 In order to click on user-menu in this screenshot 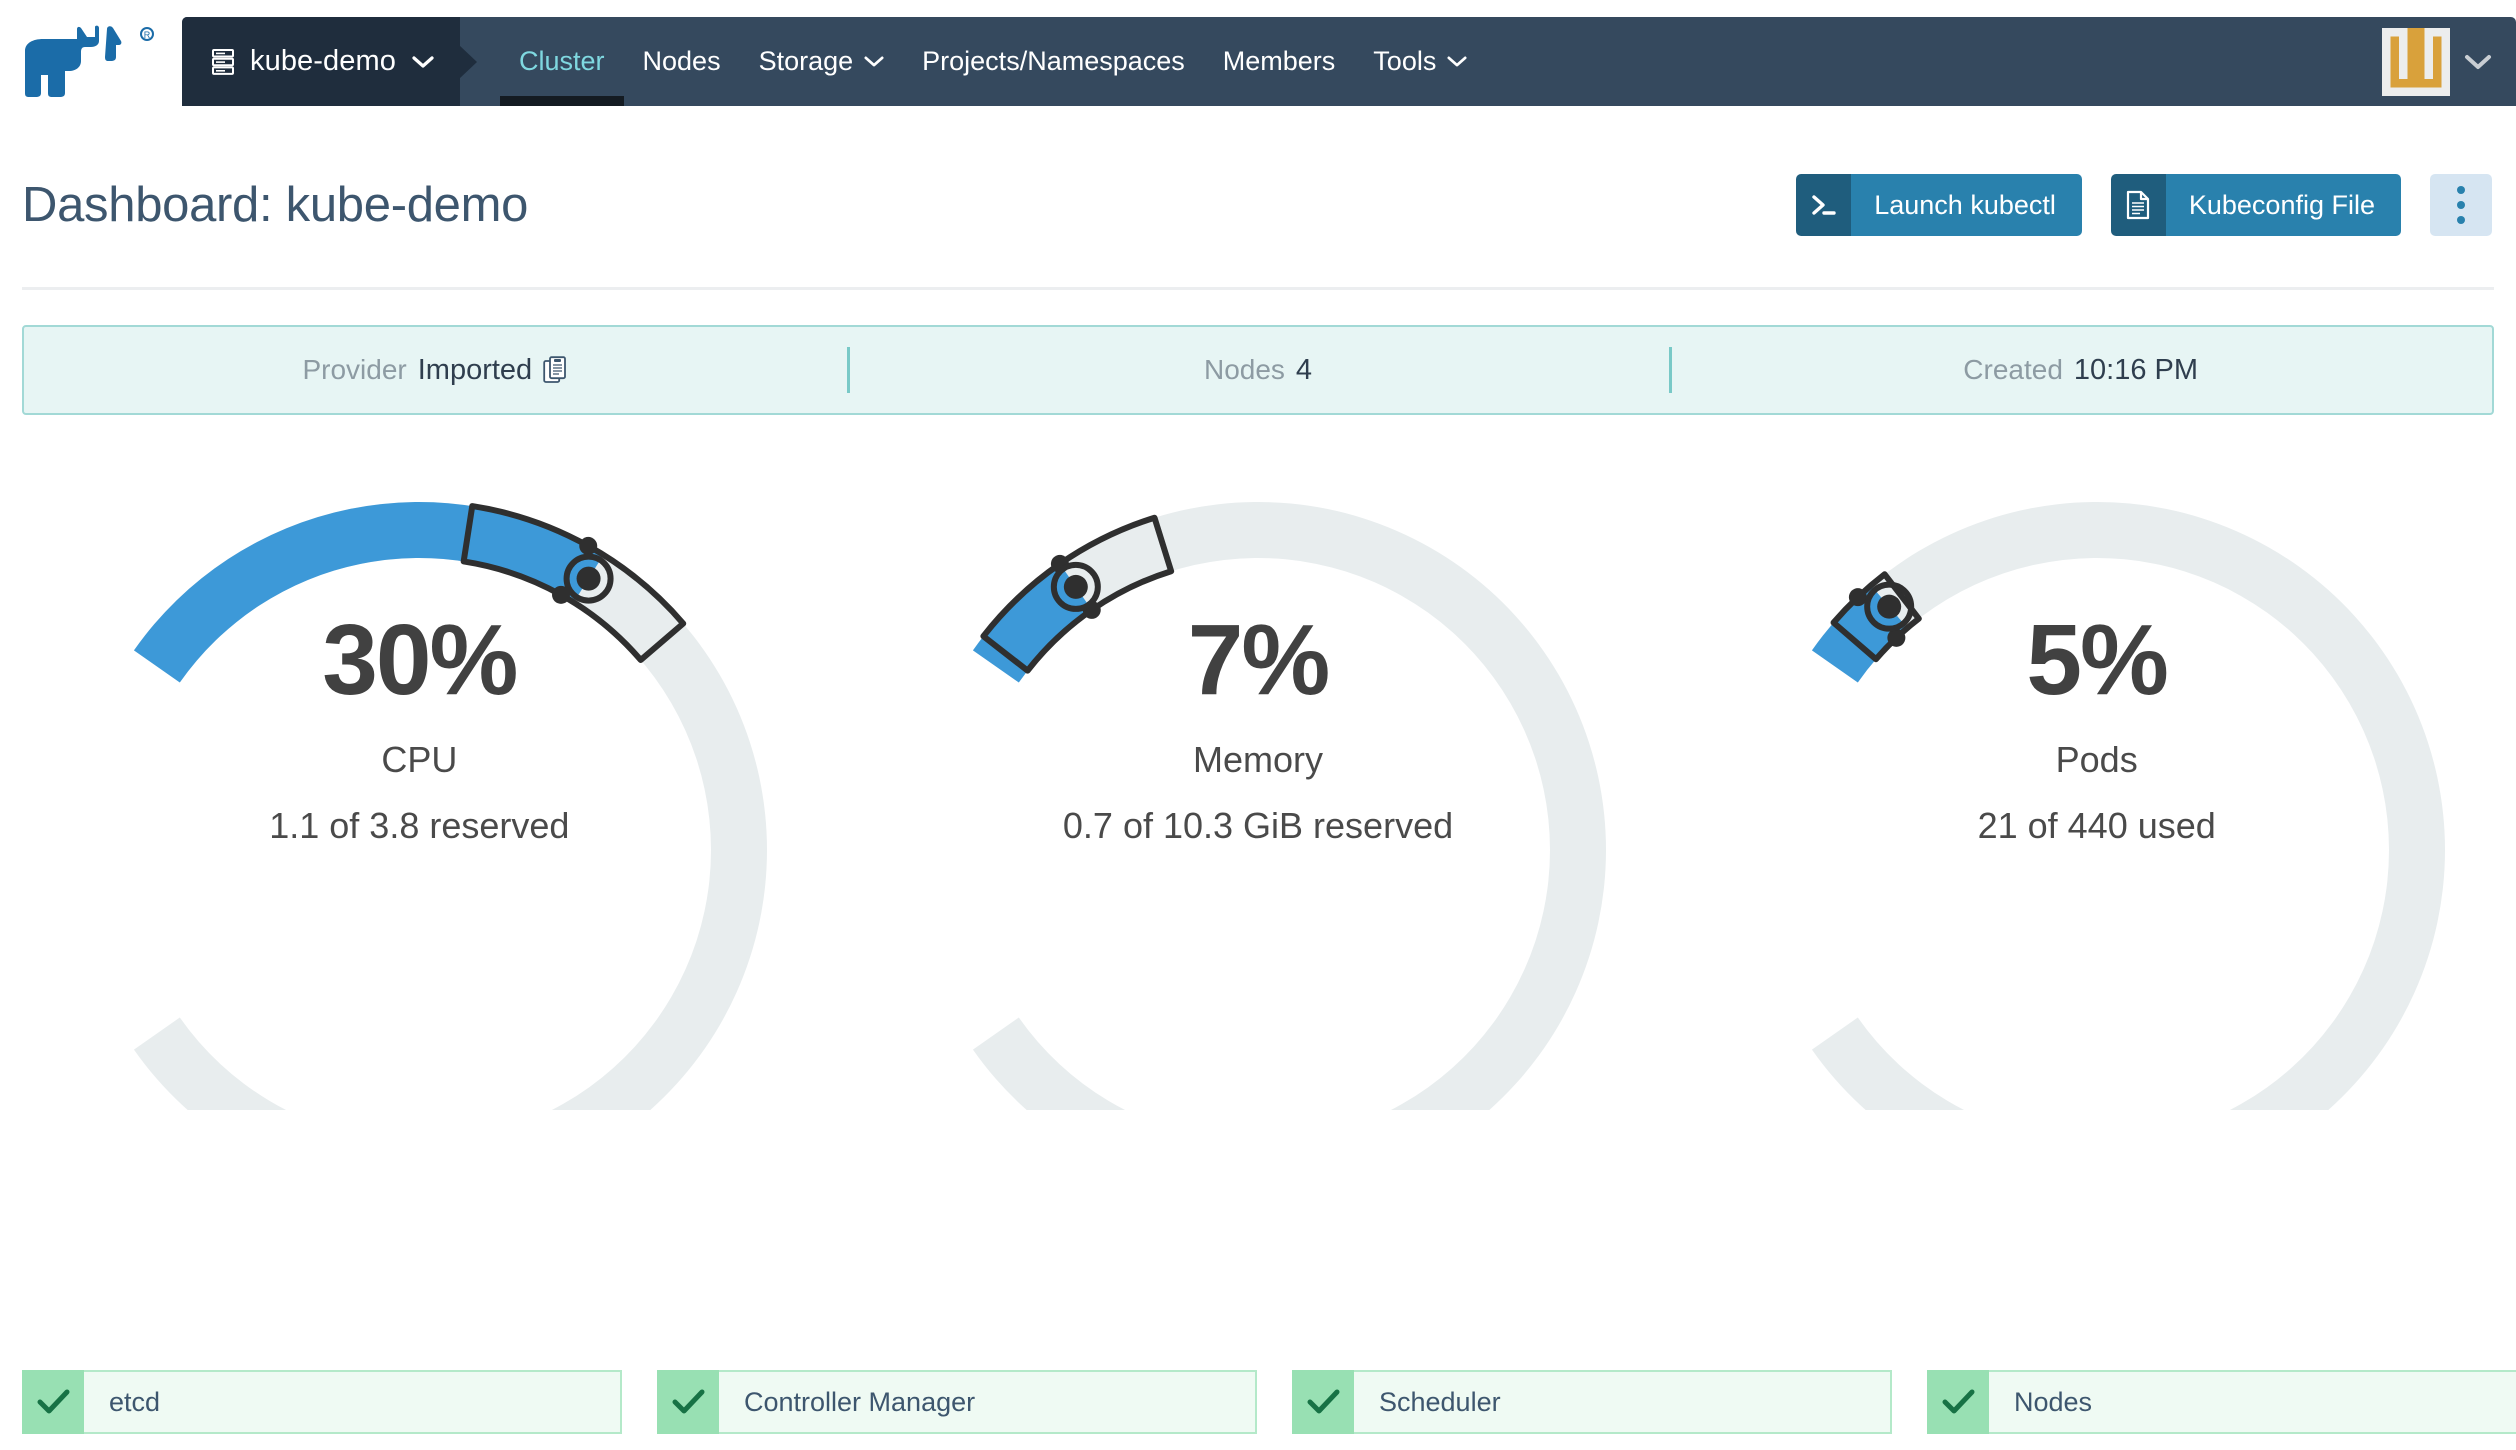, I will do `click(2437, 61)`.